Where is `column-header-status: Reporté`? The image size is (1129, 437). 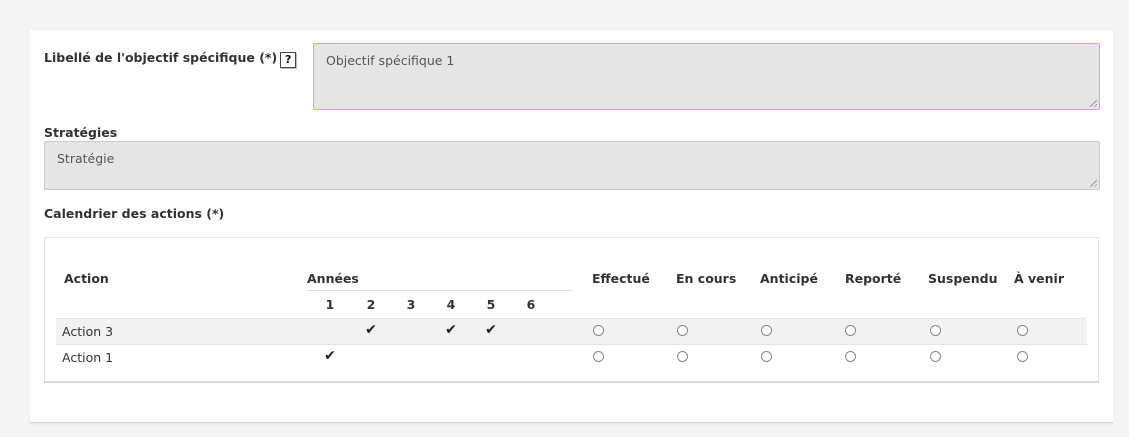
column-header-status: Reporté is located at coordinates (873, 278).